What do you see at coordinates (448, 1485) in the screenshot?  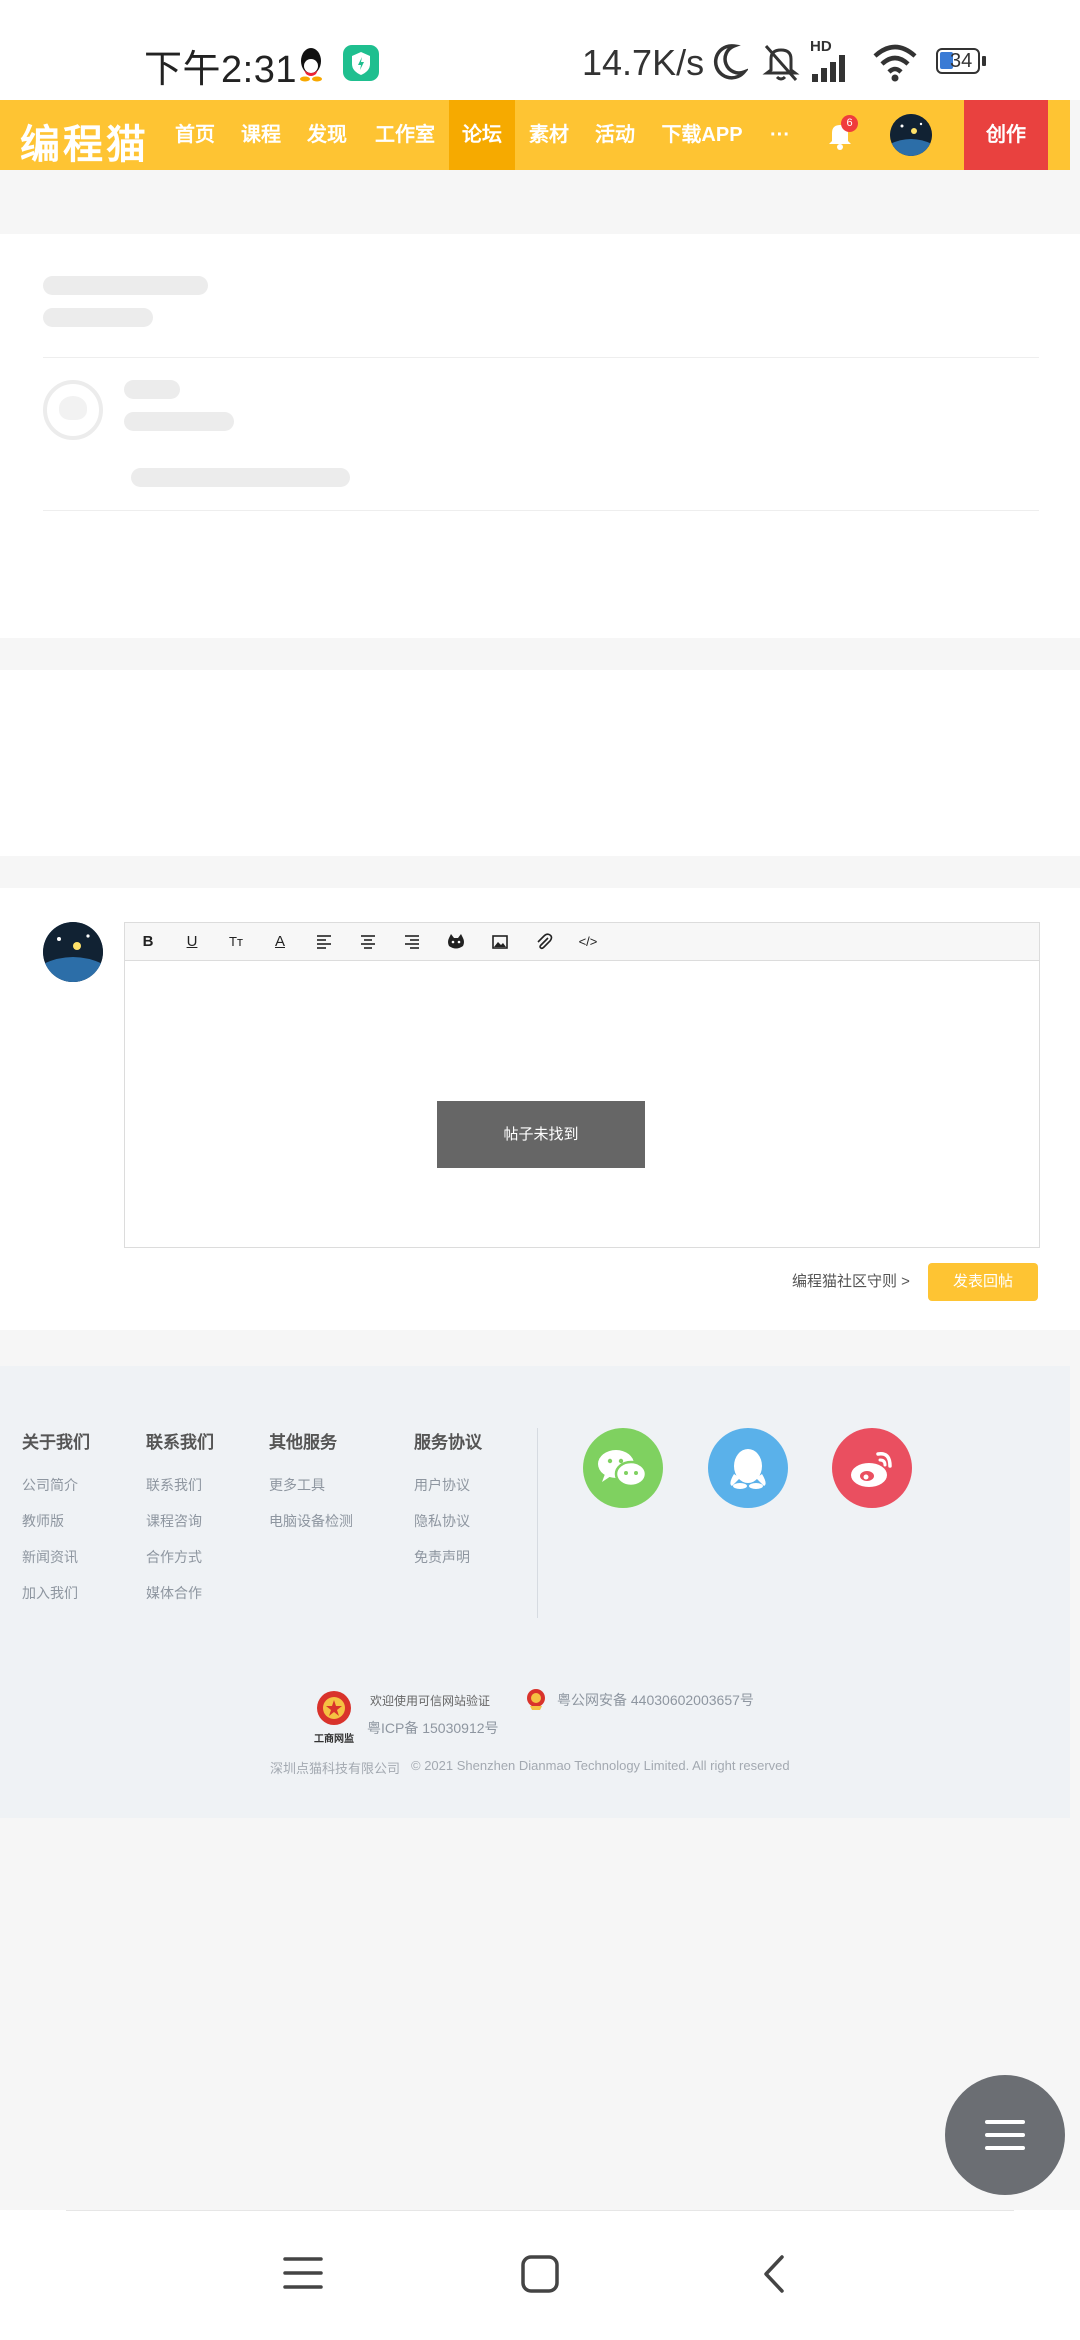 I see `footer-link: 用户协议` at bounding box center [448, 1485].